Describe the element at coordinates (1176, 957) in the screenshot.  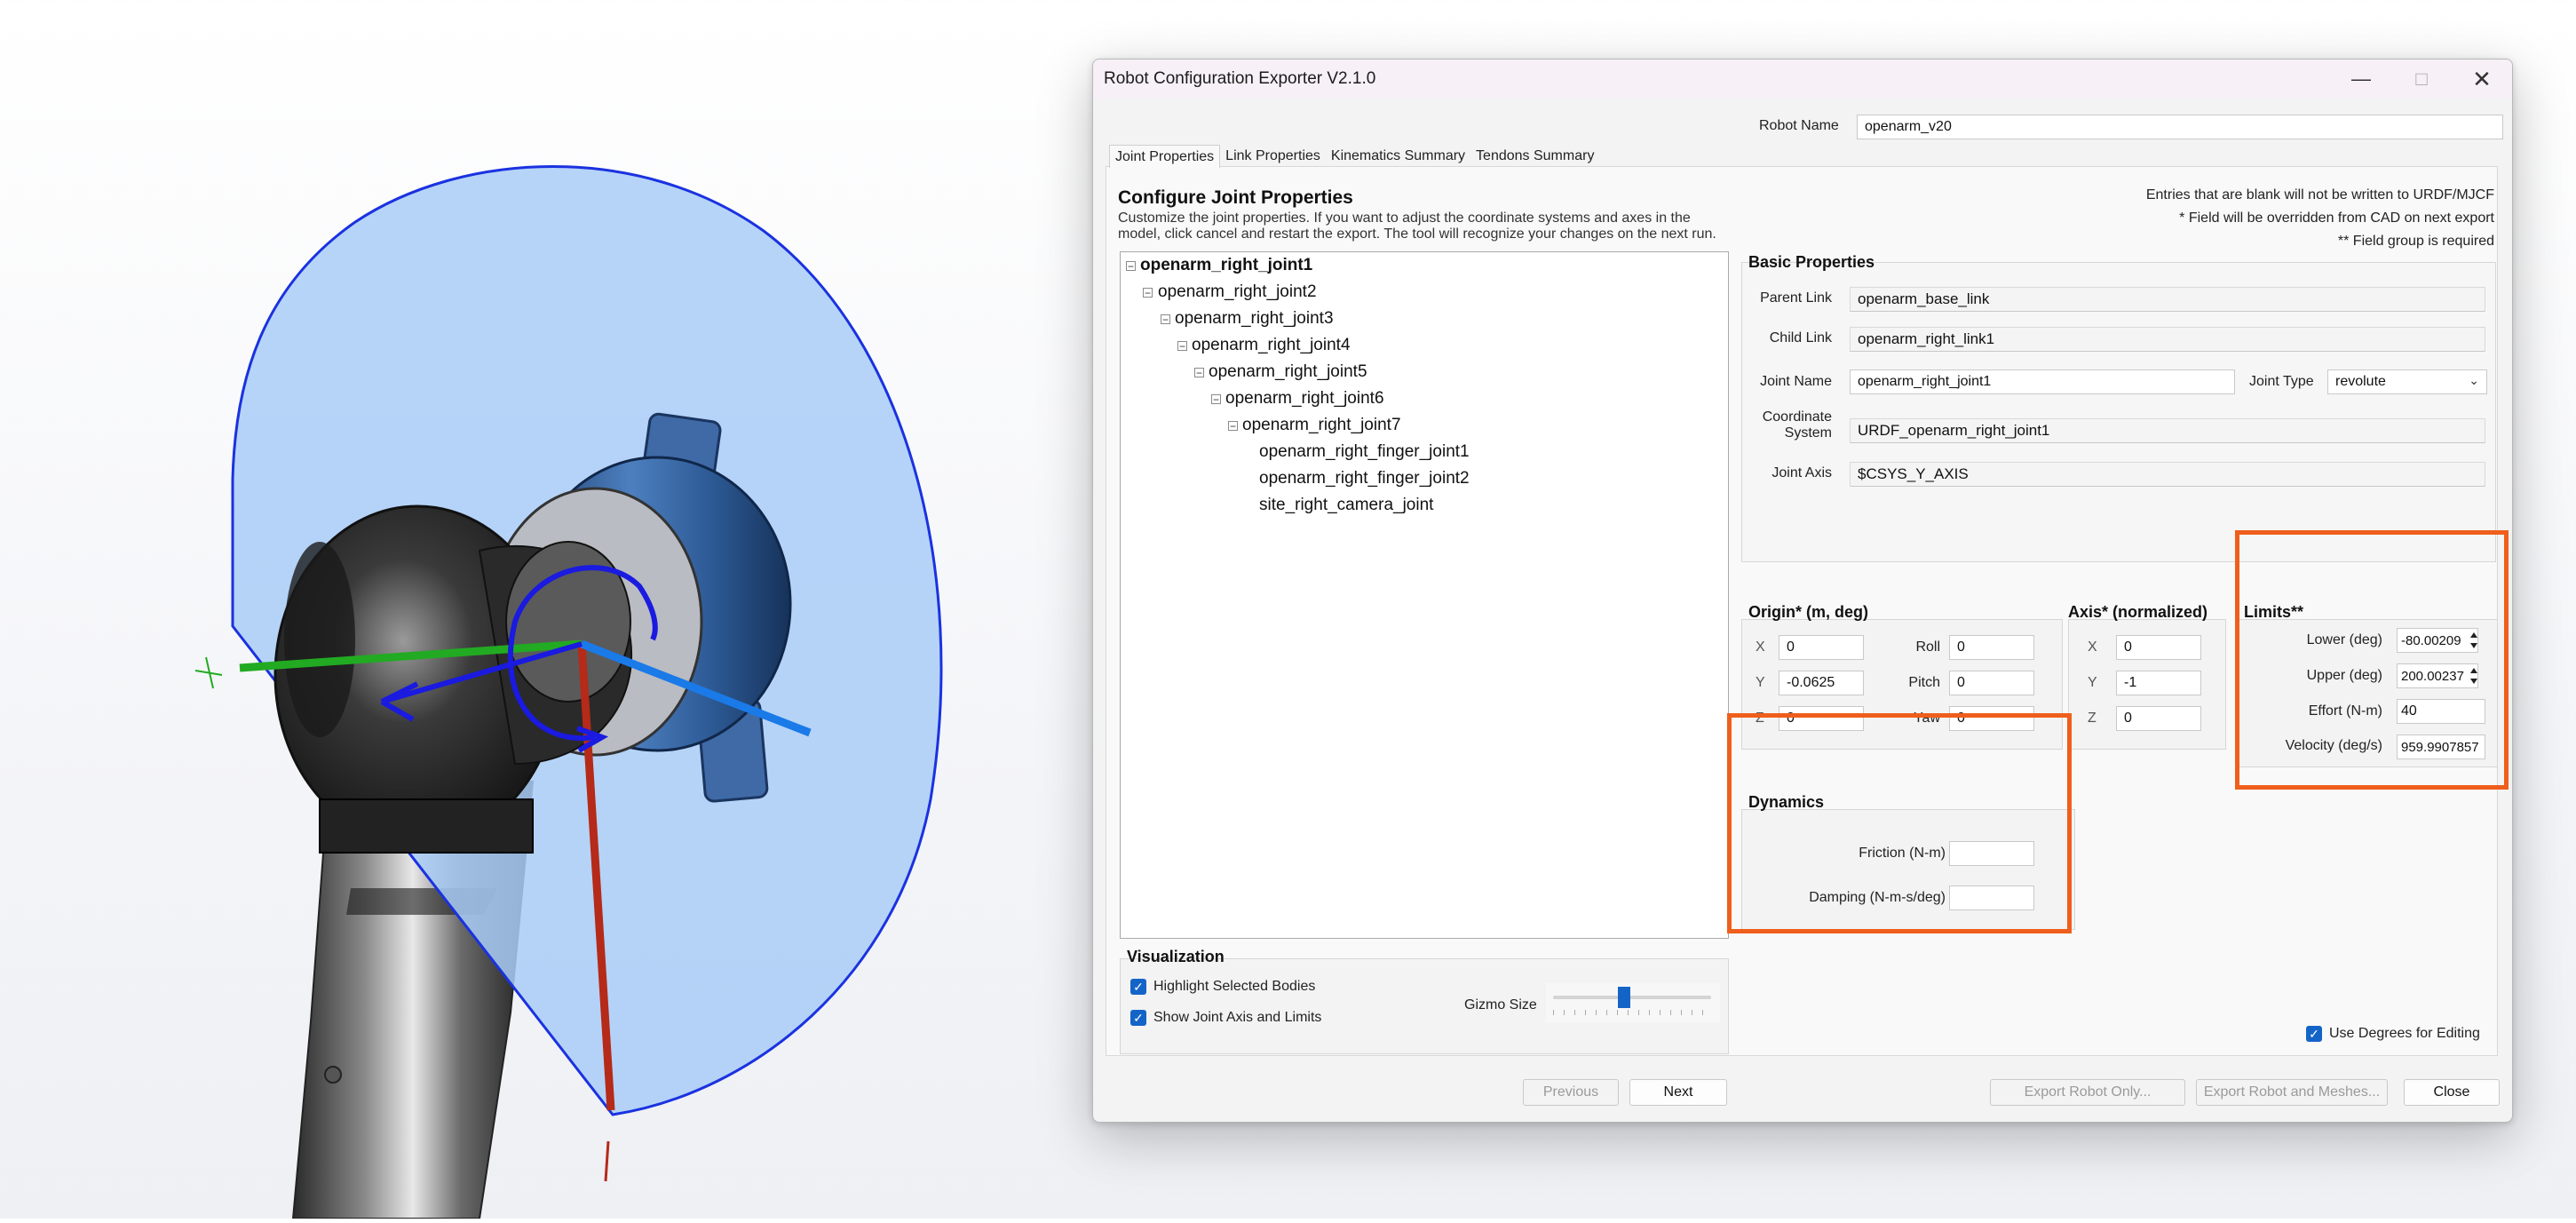
I see `visualization-title: Visualization` at that location.